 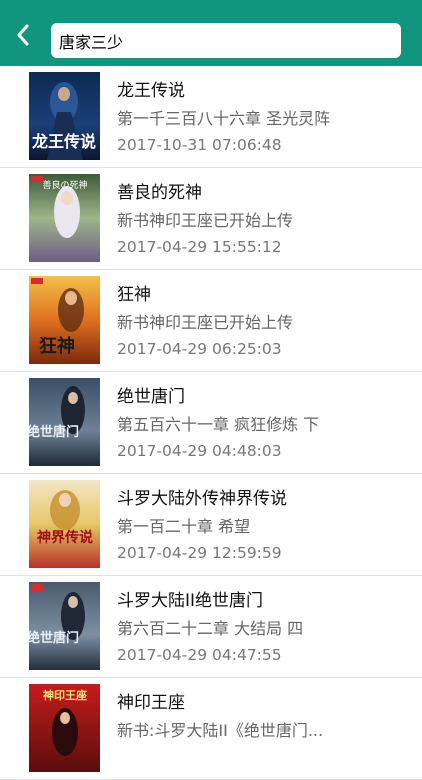 I want to click on list-item: 狂神 狂神 新书神印王座已开始上传 2017-04-29 06:25:03, so click(x=211, y=321).